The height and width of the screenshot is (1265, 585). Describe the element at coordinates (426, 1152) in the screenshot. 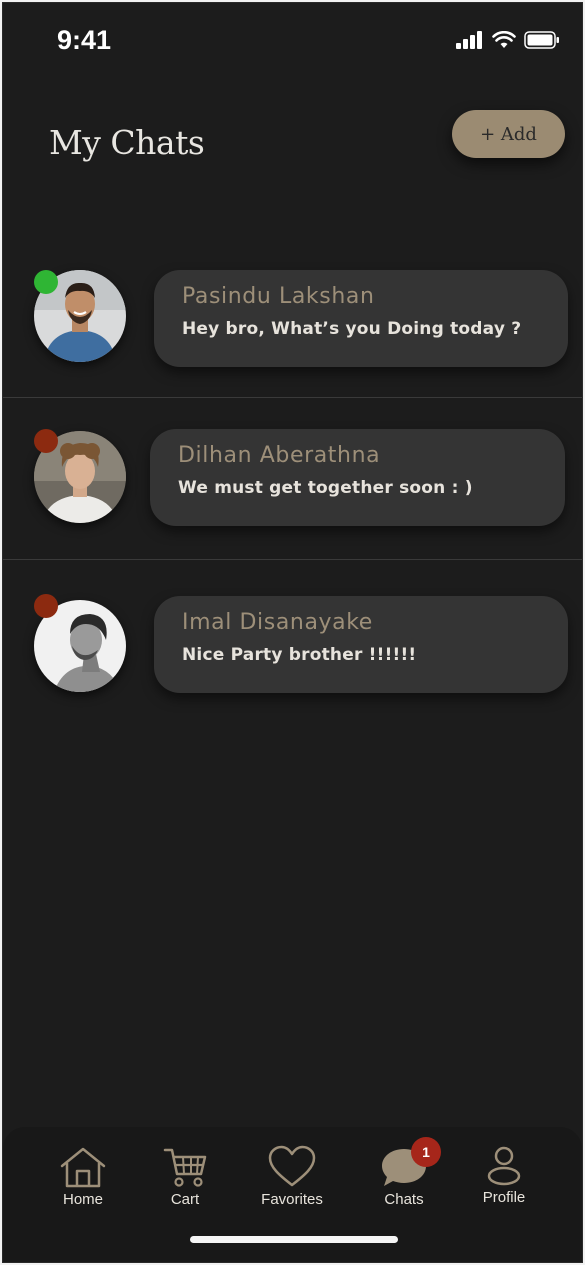

I see `unread-badge: 1` at that location.